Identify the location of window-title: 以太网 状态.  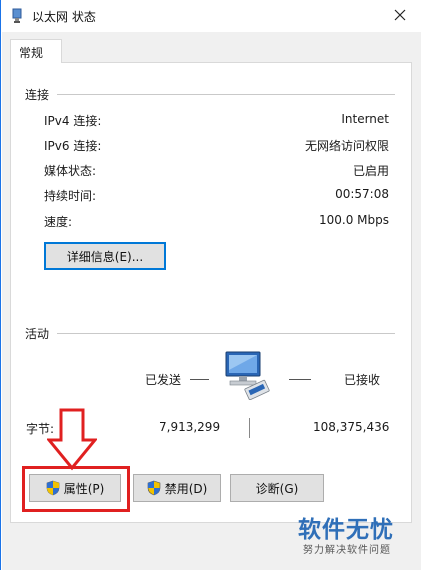
(64, 17).